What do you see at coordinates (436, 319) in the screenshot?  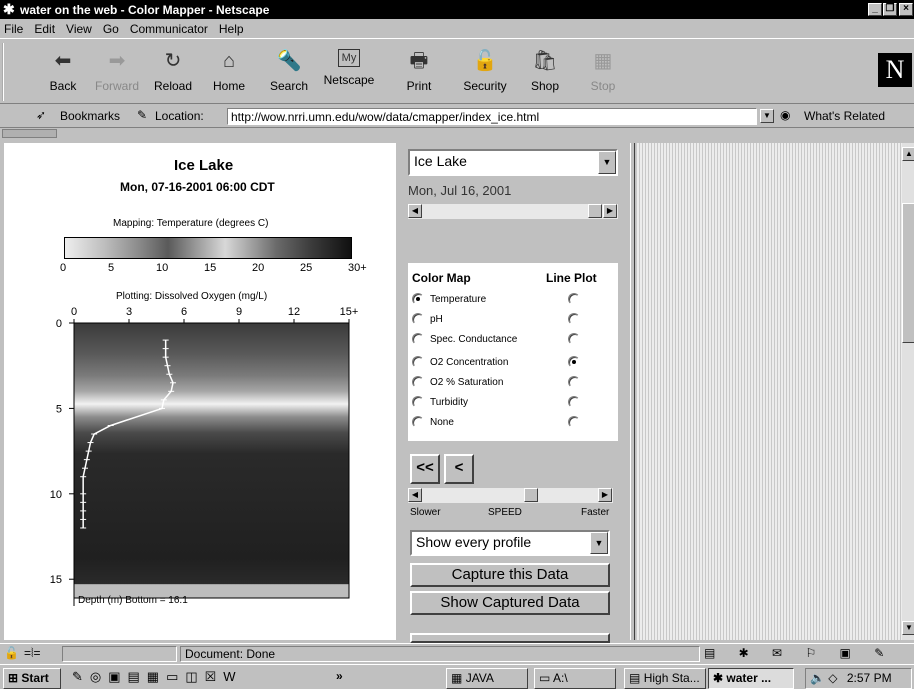 I see `parameter-label: pH` at bounding box center [436, 319].